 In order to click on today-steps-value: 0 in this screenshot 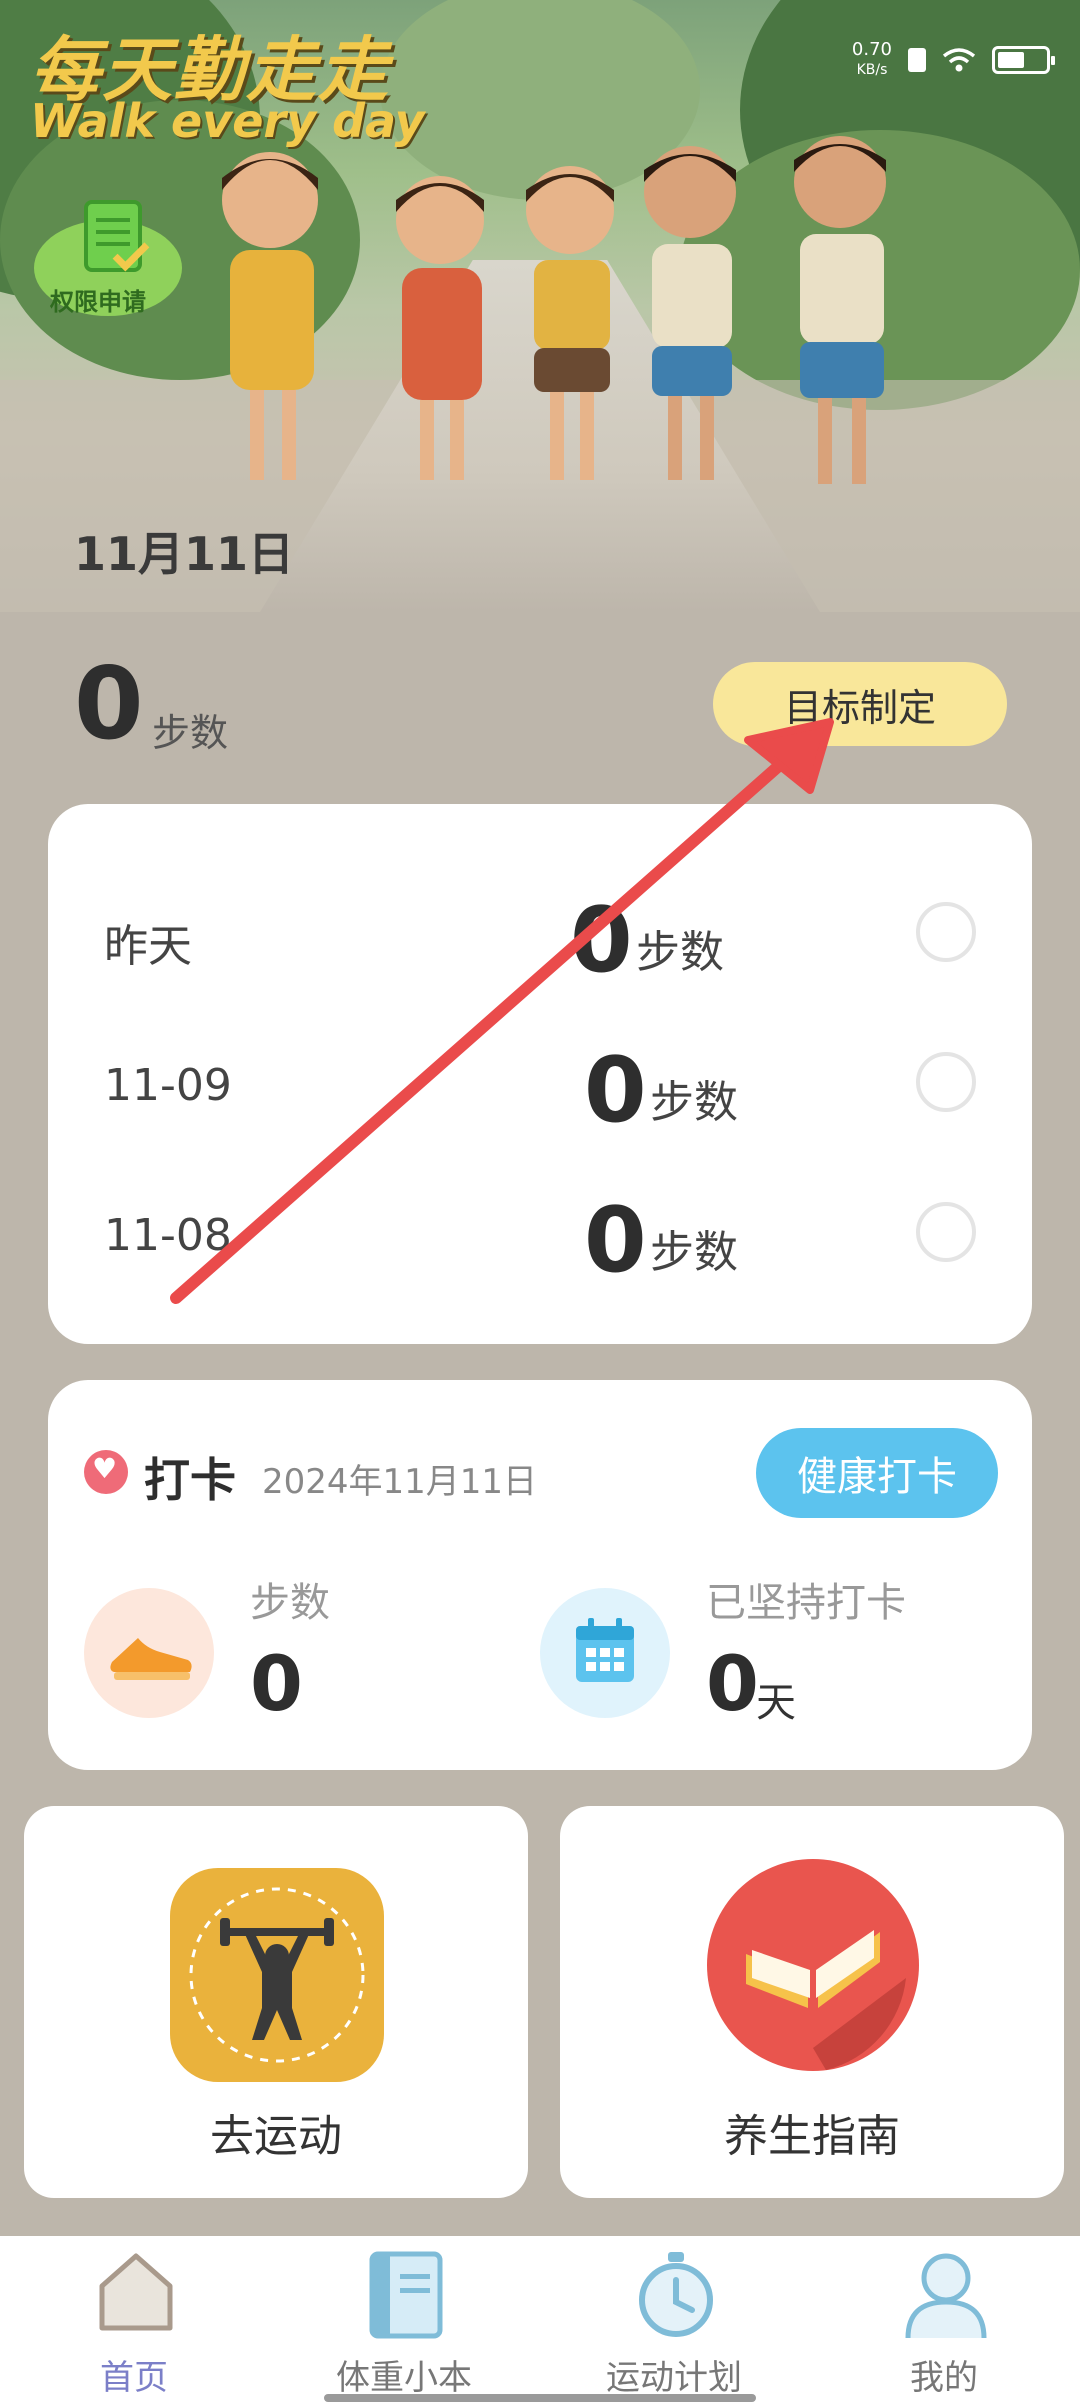, I will do `click(109, 703)`.